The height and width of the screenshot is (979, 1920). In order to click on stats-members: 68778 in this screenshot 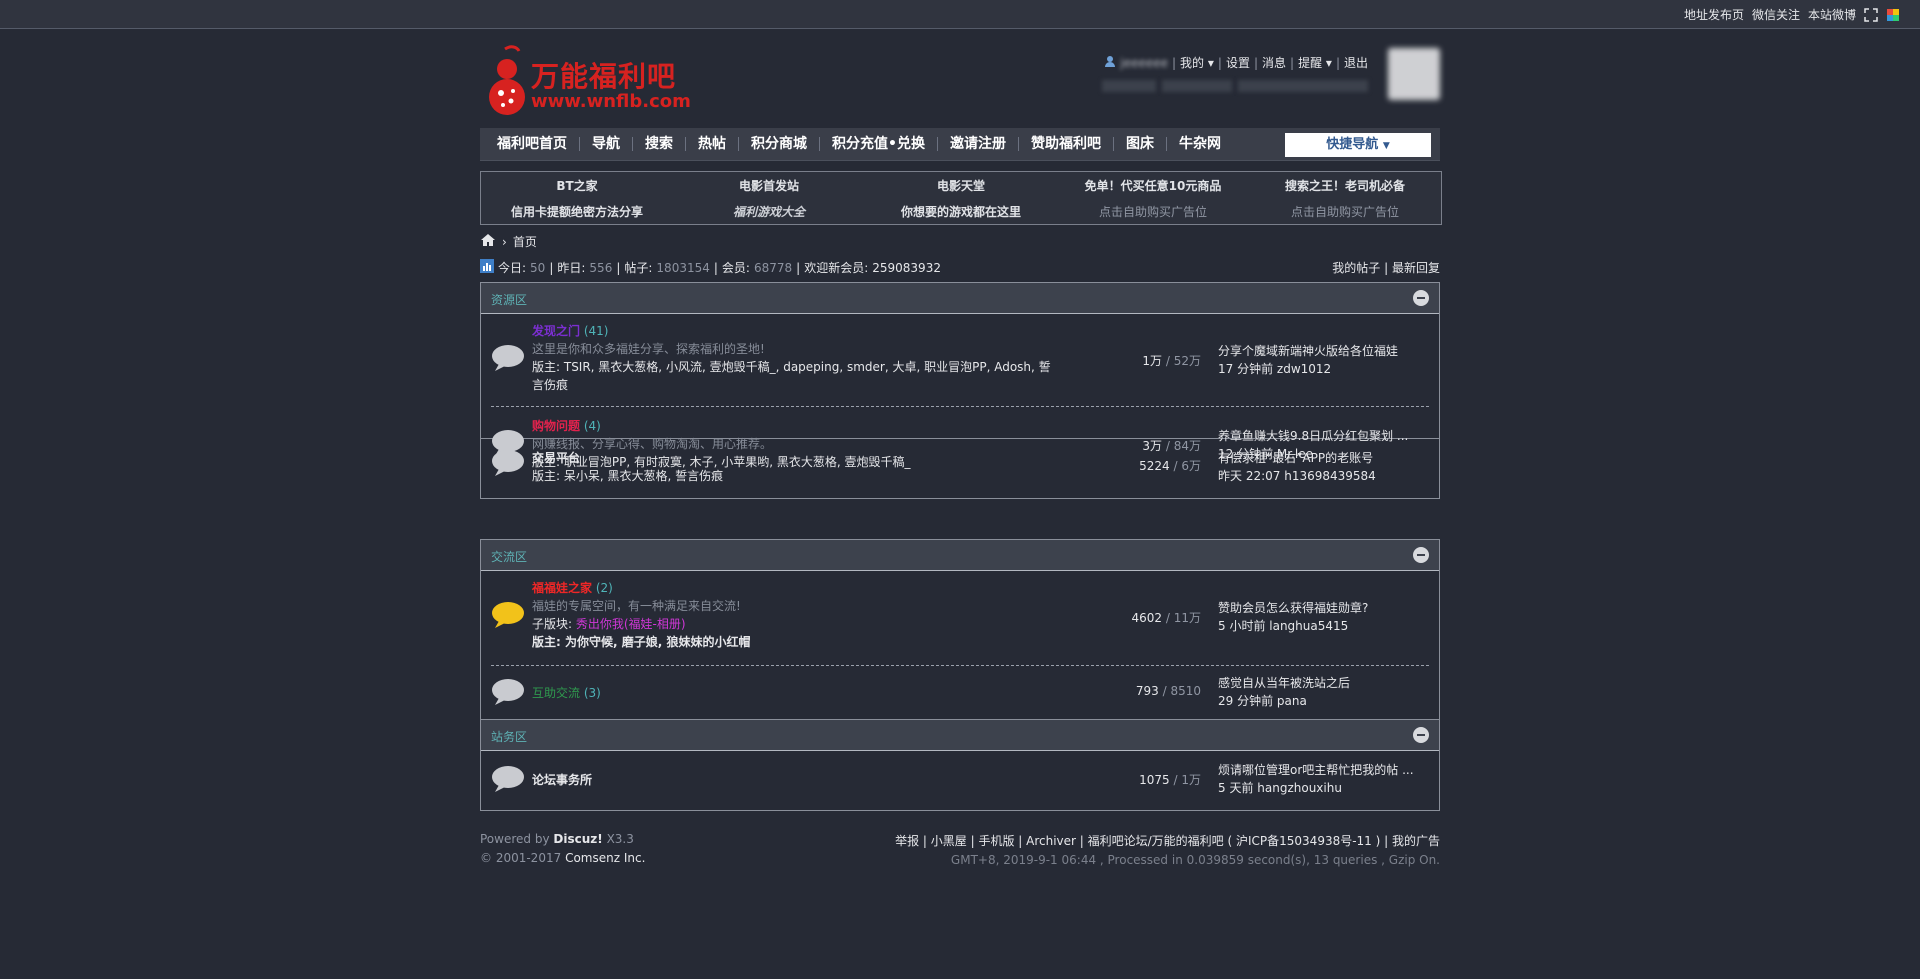, I will do `click(773, 267)`.